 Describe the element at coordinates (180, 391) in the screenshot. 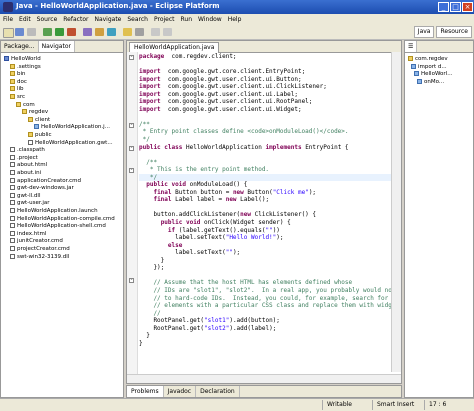

I see `bottom-tab-javadoc: Javadoc` at that location.